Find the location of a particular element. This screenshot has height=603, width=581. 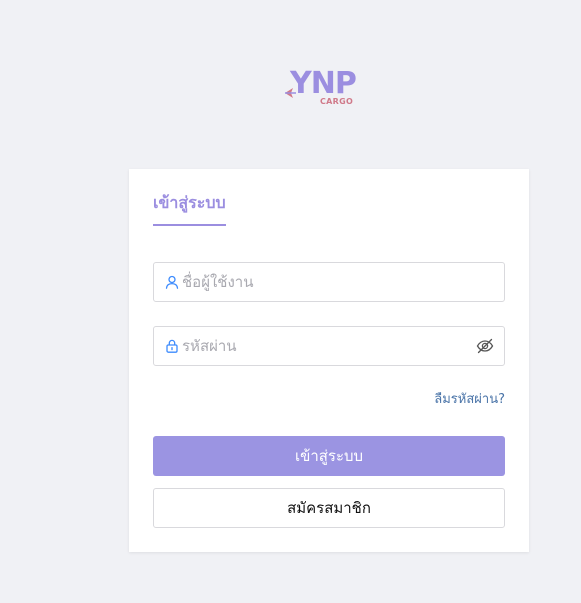

password-field is located at coordinates (329, 346).